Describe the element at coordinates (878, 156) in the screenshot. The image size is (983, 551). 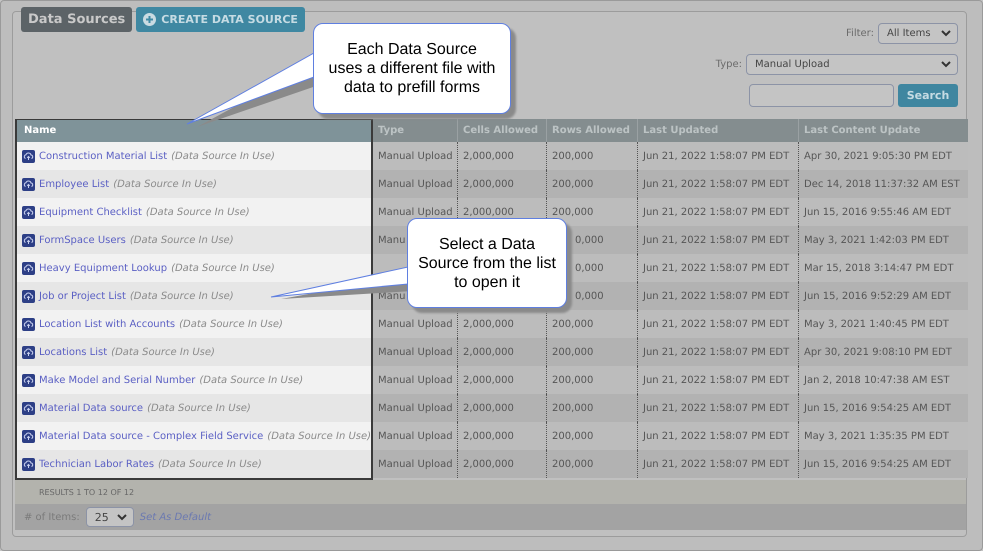
I see `table-cell: Apr 30, 2021 9:05:30 PM EDT` at that location.